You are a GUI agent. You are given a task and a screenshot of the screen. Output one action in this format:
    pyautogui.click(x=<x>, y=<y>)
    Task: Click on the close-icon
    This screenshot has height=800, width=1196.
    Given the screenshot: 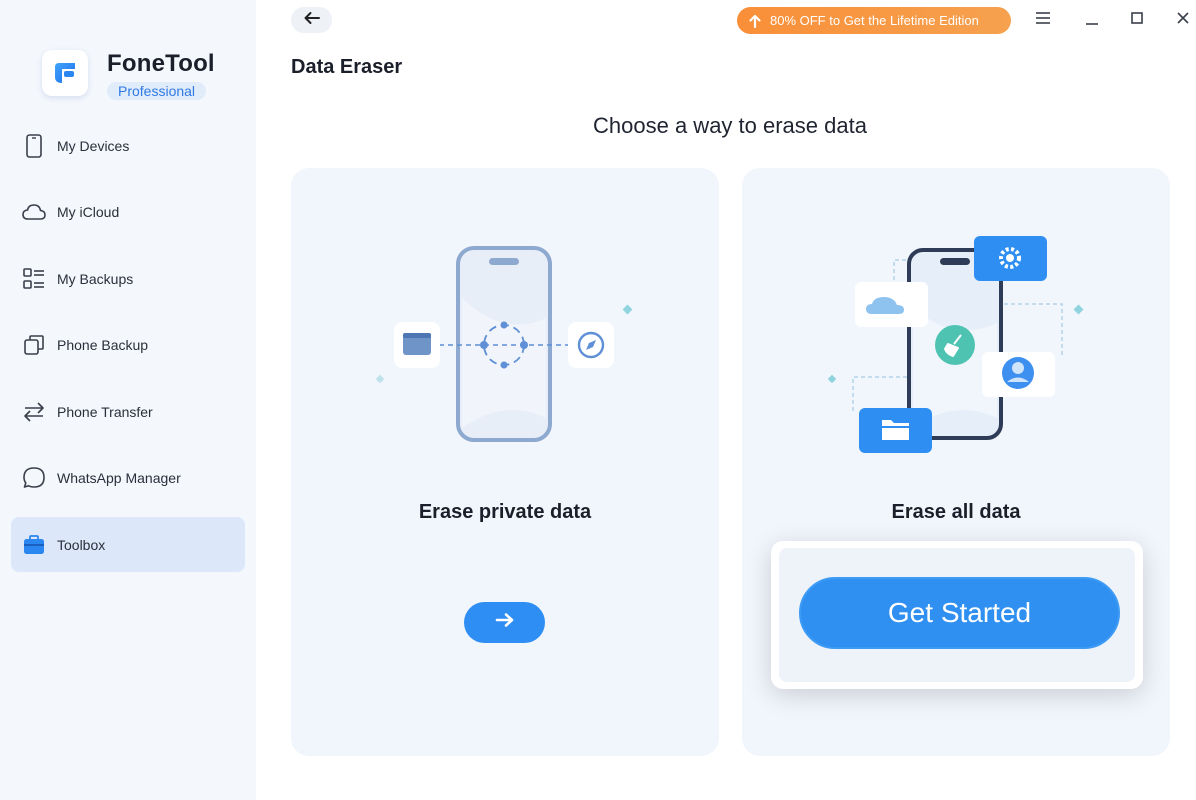 What is the action you would take?
    pyautogui.click(x=1183, y=20)
    